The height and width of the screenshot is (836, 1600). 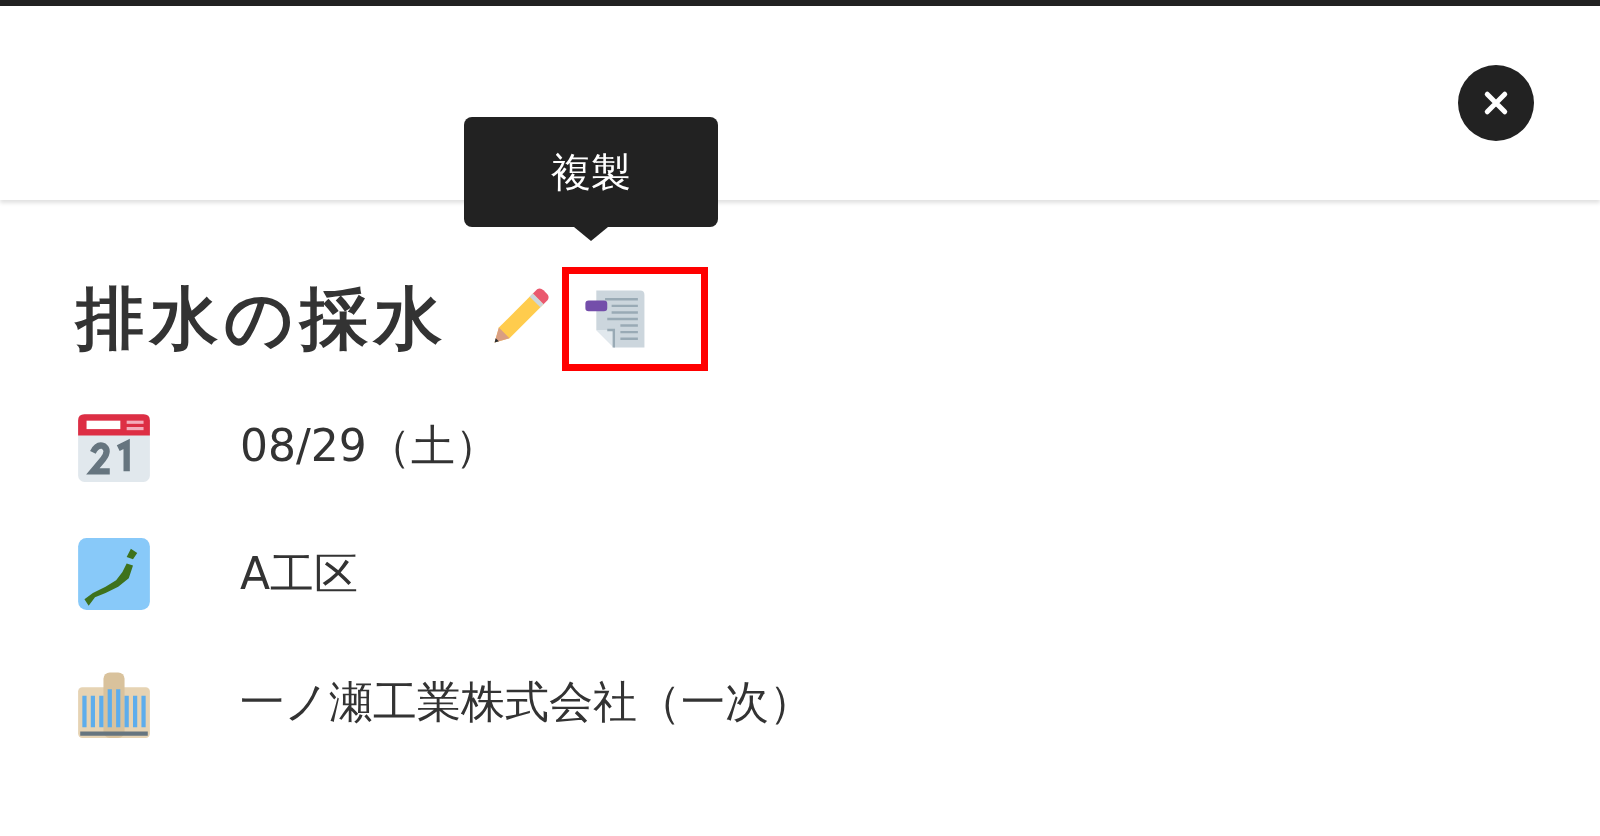 I want to click on tooltip: 複製, so click(x=591, y=172).